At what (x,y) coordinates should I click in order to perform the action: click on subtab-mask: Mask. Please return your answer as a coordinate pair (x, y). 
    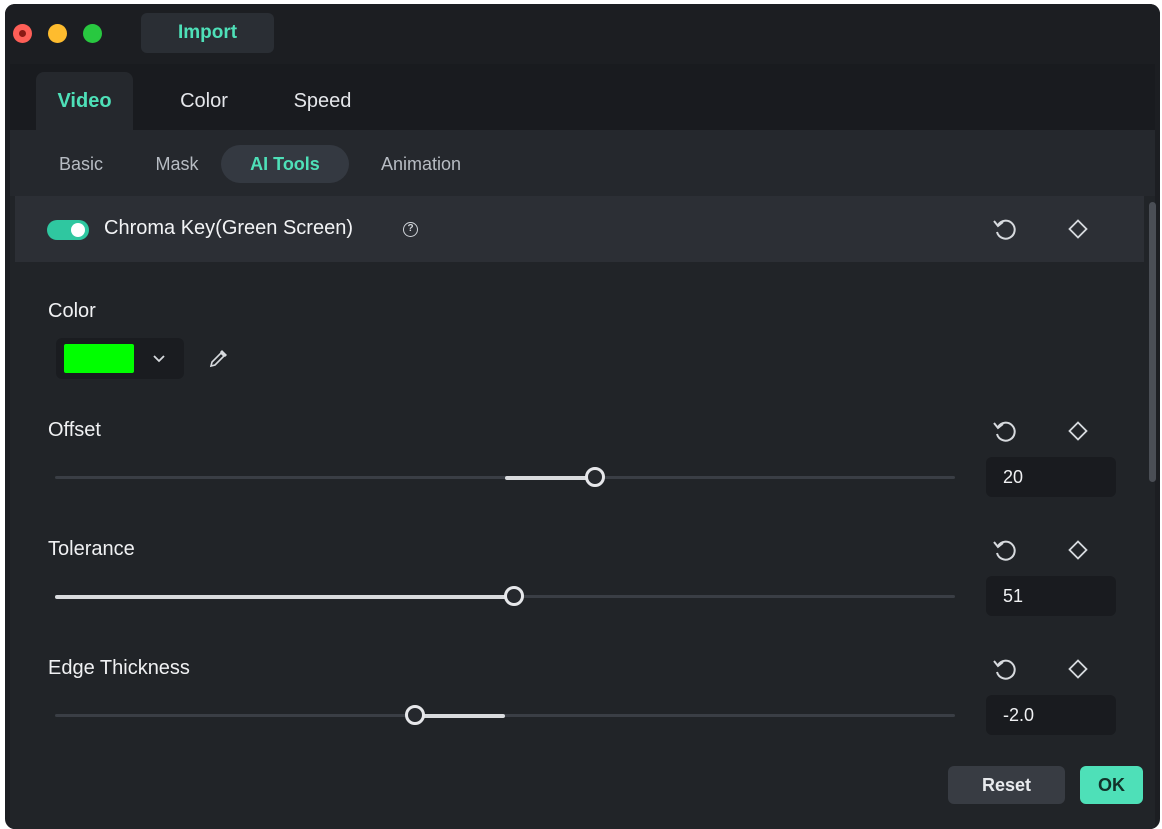
    Looking at the image, I should click on (177, 164).